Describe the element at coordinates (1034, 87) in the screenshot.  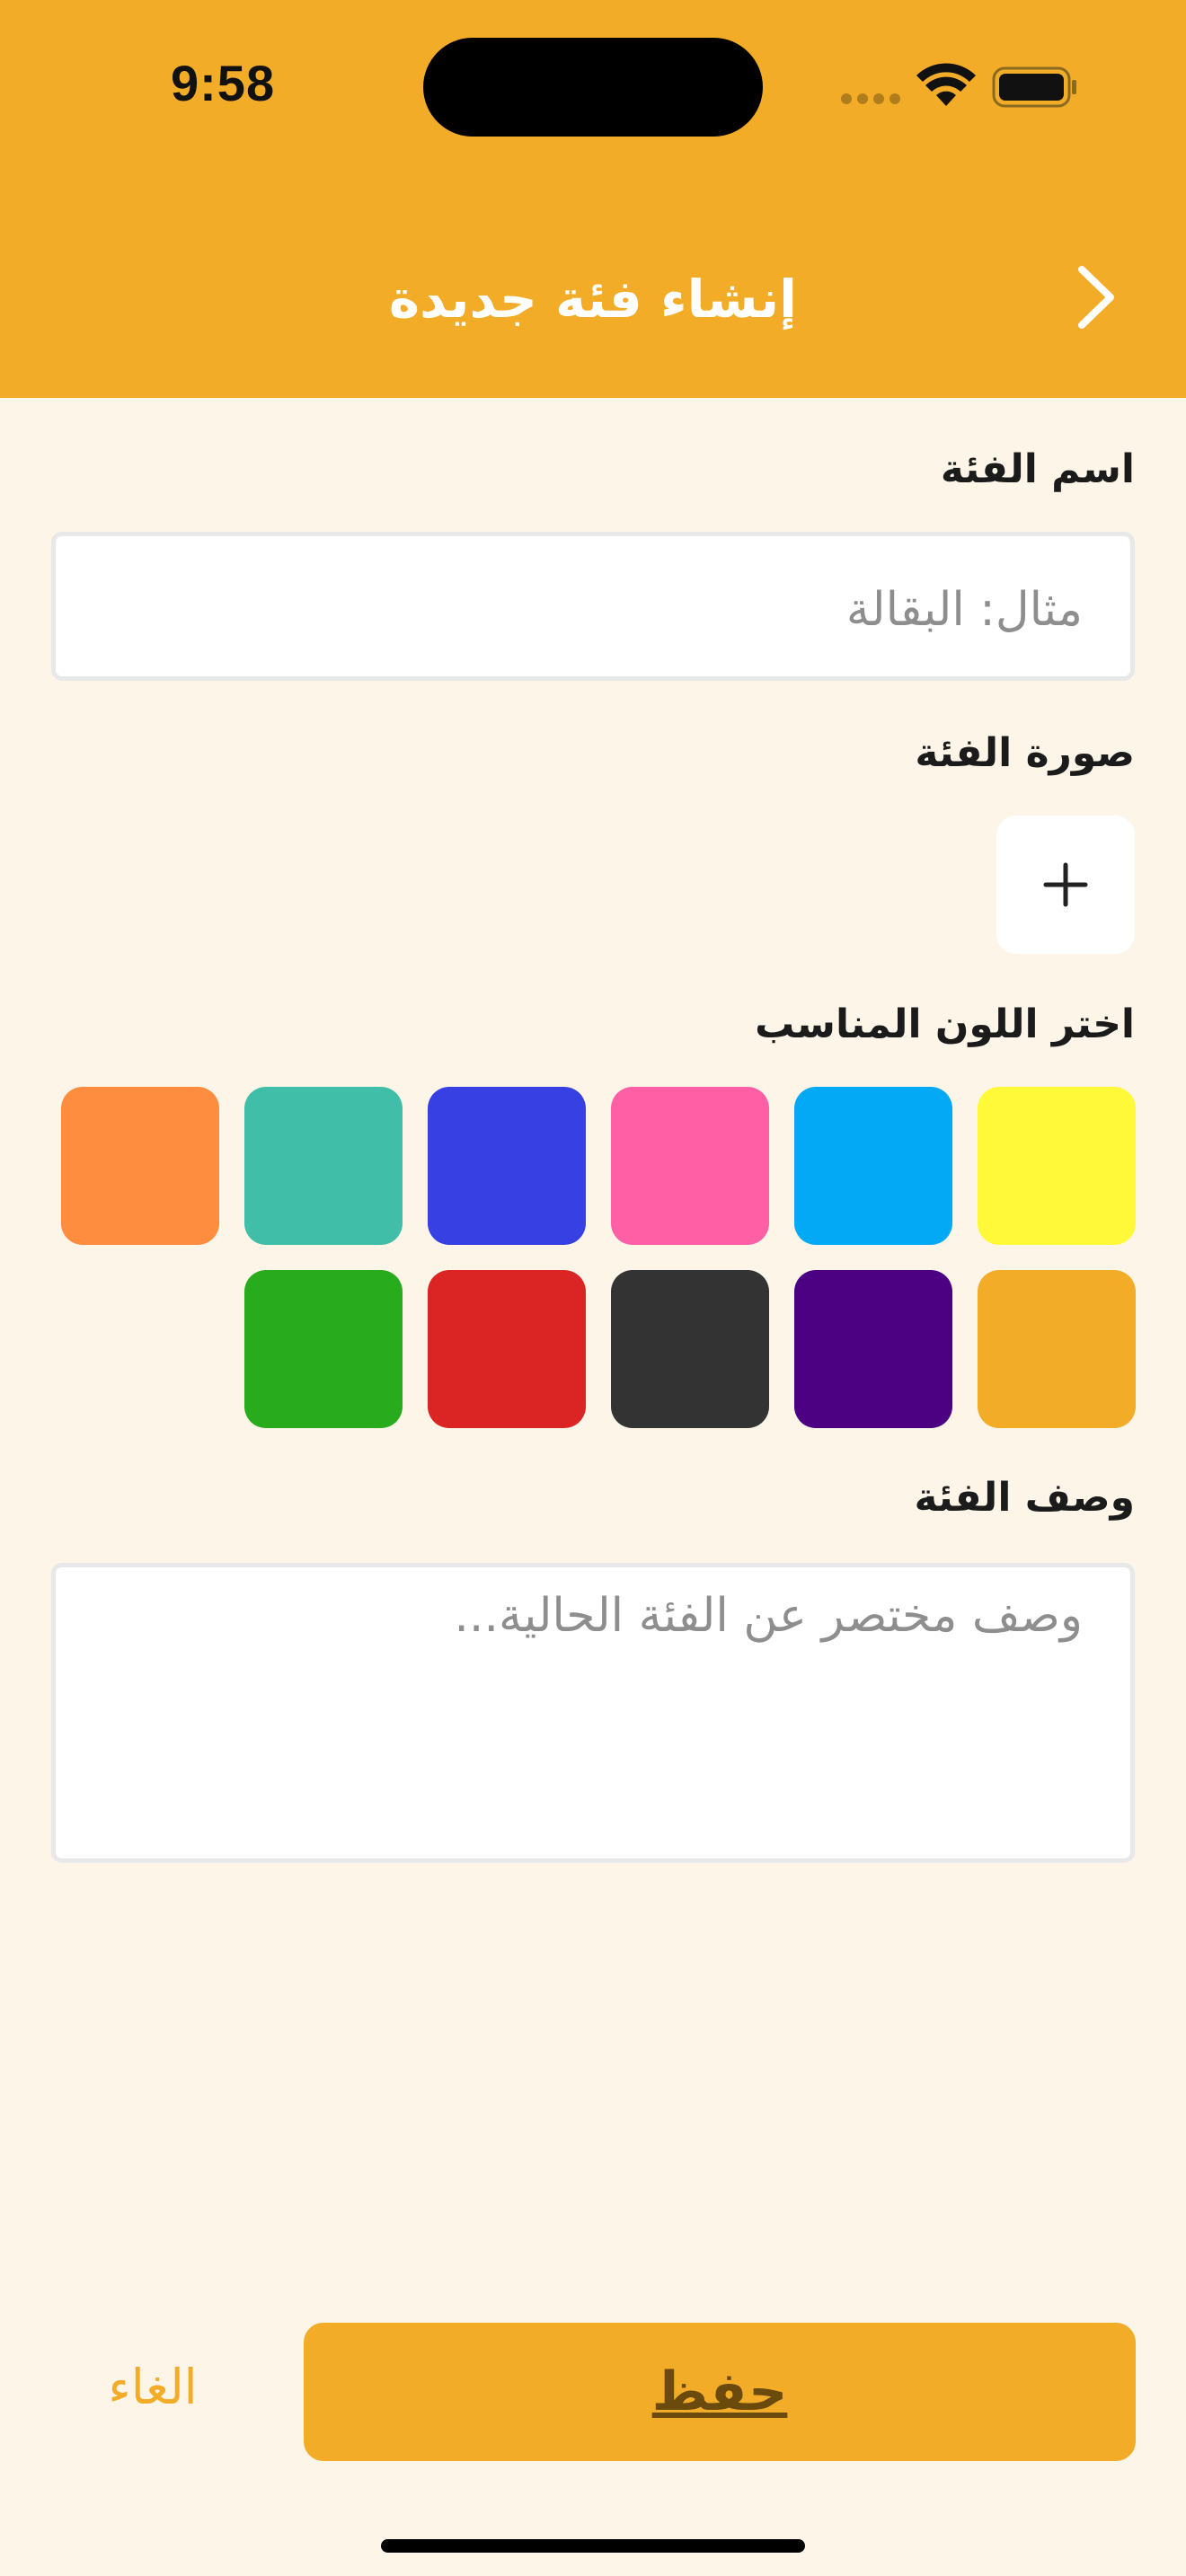
I see `battery-icon` at that location.